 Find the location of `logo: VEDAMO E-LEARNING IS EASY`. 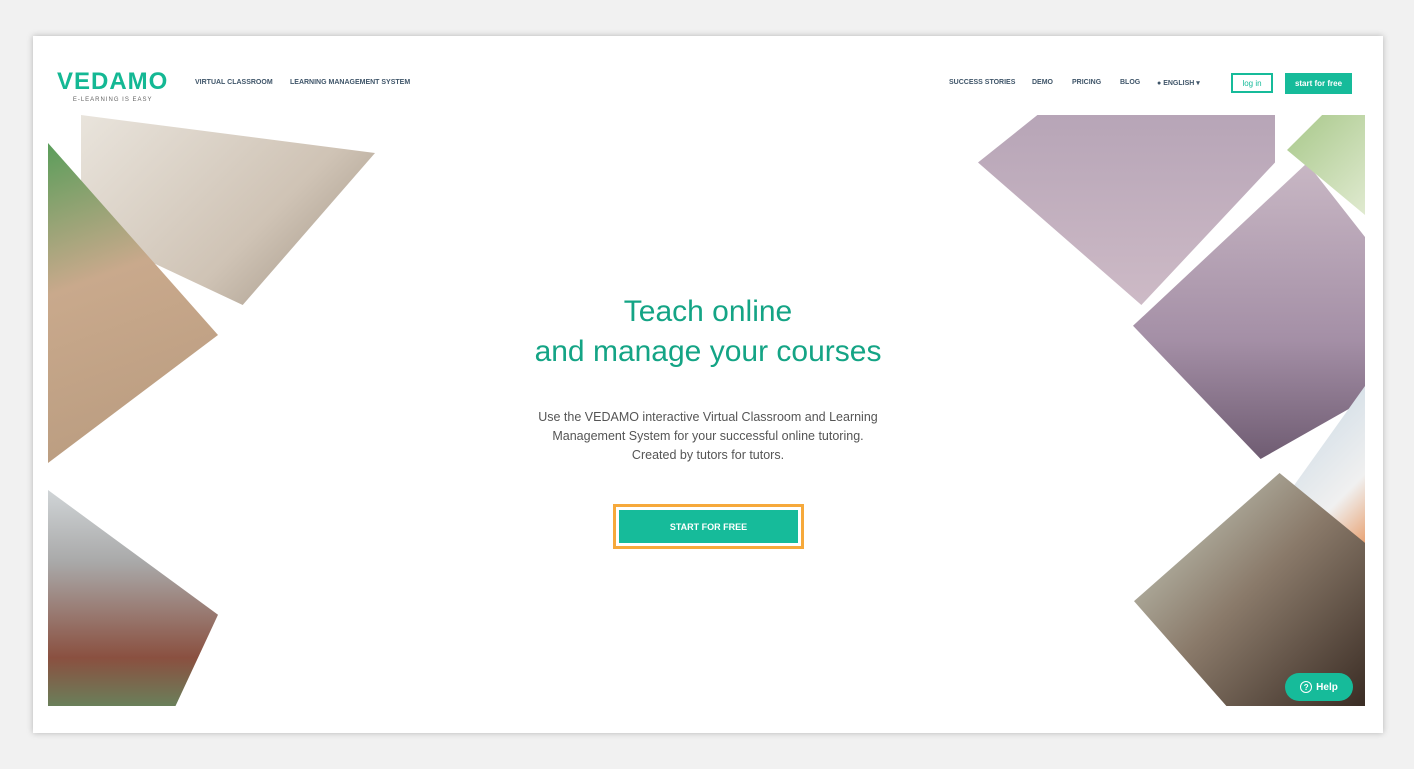

logo: VEDAMO E-LEARNING IS EASY is located at coordinates (112, 85).